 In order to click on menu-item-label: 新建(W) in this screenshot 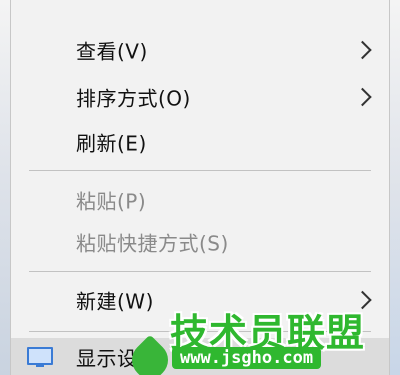, I will do `click(115, 301)`.